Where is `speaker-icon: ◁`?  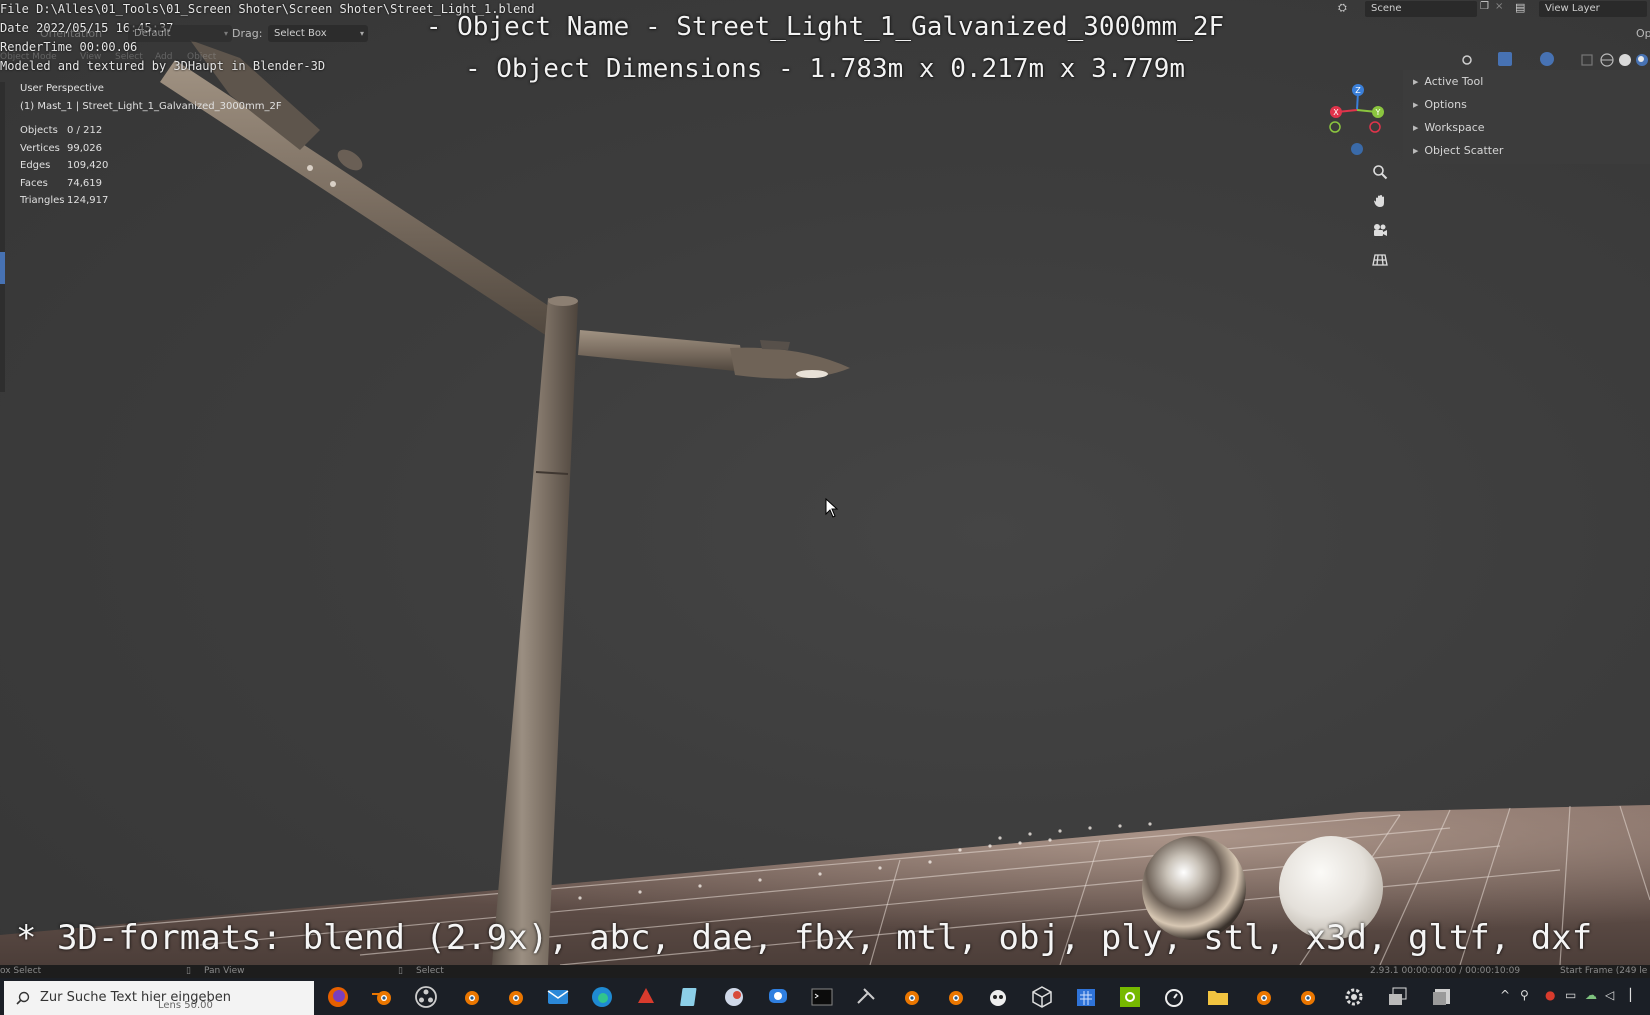
speaker-icon: ◁ is located at coordinates (1609, 995).